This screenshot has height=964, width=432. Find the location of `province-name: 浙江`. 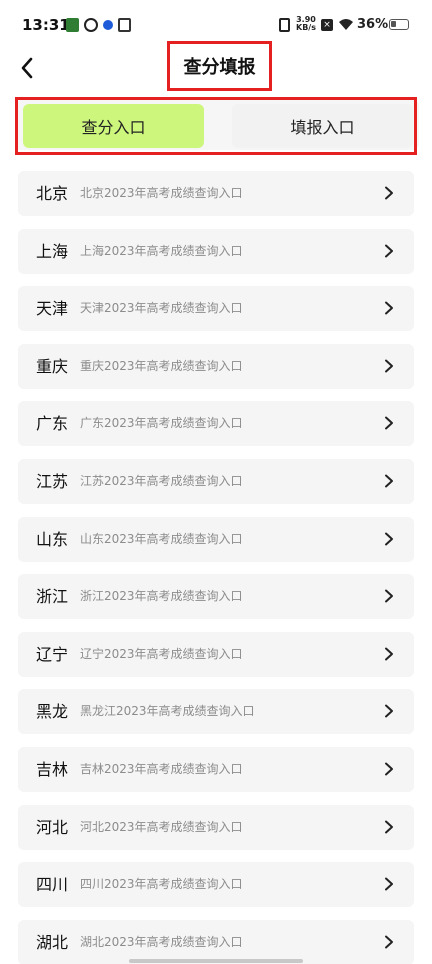

province-name: 浙江 is located at coordinates (52, 597).